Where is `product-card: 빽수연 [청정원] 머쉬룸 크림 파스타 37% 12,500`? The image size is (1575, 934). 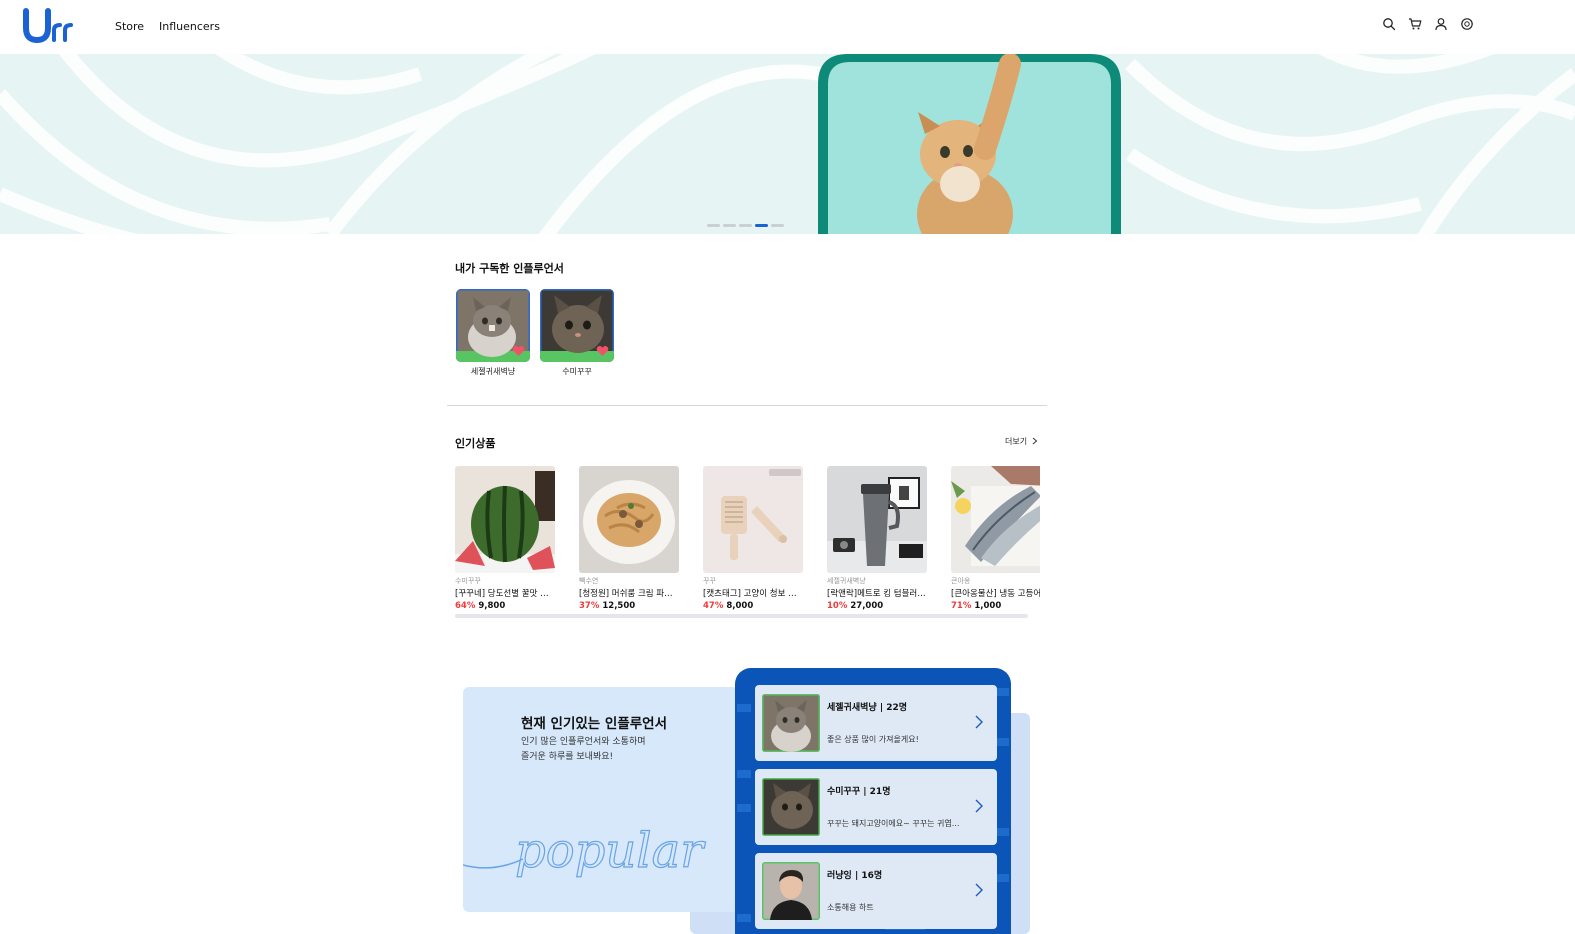 product-card: 빽수연 [청정원] 머쉬룸 크림 파스타 37% 12,500 is located at coordinates (629, 541).